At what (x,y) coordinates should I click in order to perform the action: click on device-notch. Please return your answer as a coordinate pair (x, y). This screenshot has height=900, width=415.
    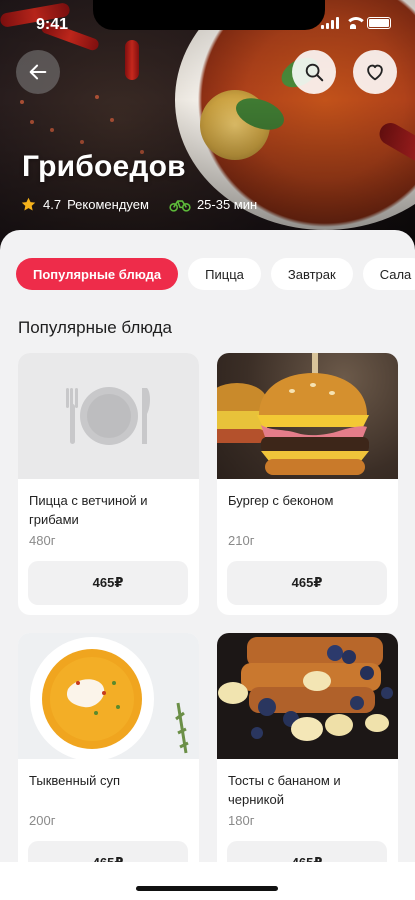
    Looking at the image, I should click on (209, 15).